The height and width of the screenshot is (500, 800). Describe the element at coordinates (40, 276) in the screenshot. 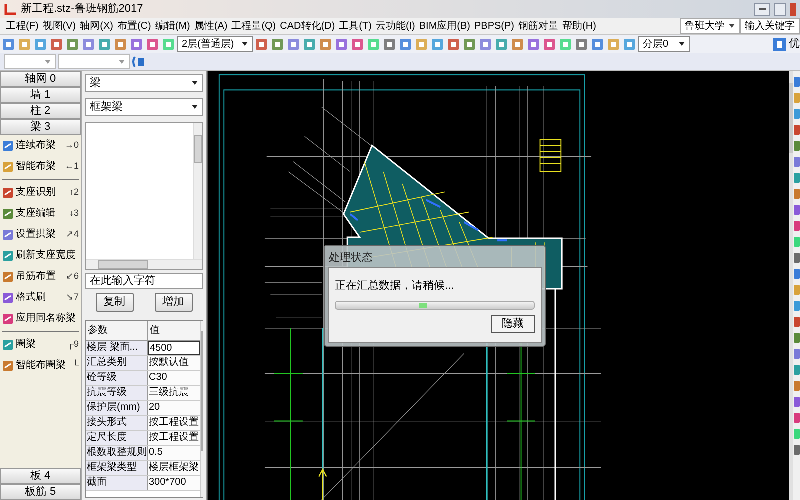

I see `tool-item: 吊筋布置 ↙6` at that location.